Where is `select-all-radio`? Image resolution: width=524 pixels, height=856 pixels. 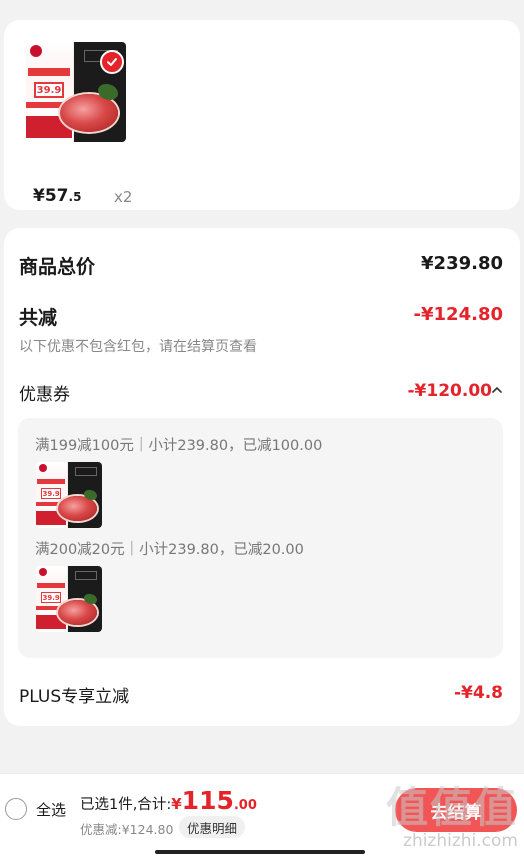
select-all-radio is located at coordinates (16, 809).